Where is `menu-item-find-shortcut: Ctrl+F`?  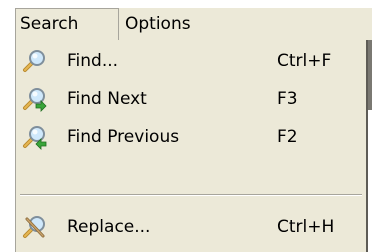
menu-item-find-shortcut: Ctrl+F is located at coordinates (304, 61).